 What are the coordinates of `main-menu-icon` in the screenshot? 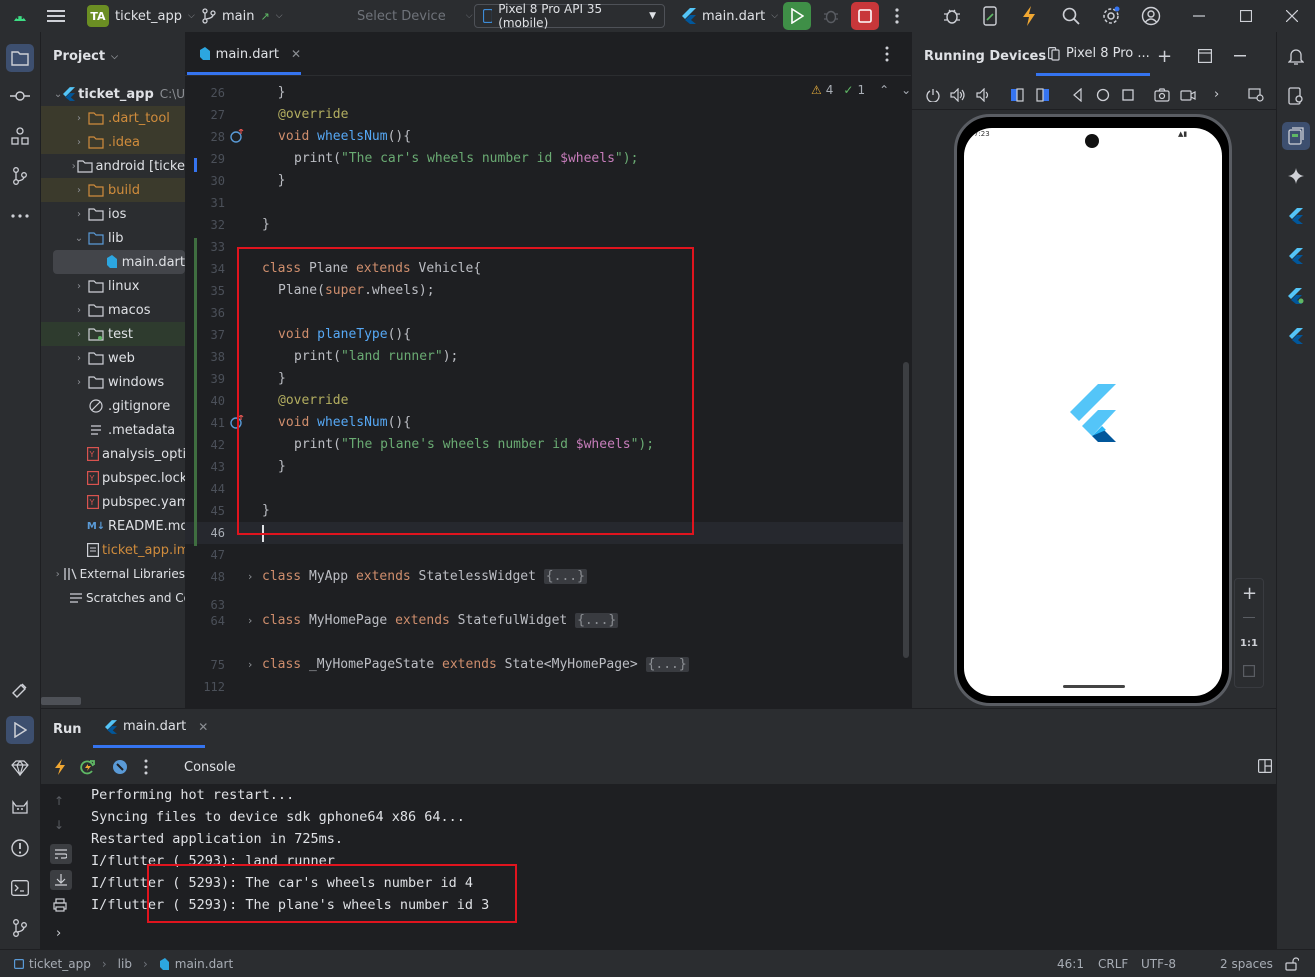 It's located at (56, 16).